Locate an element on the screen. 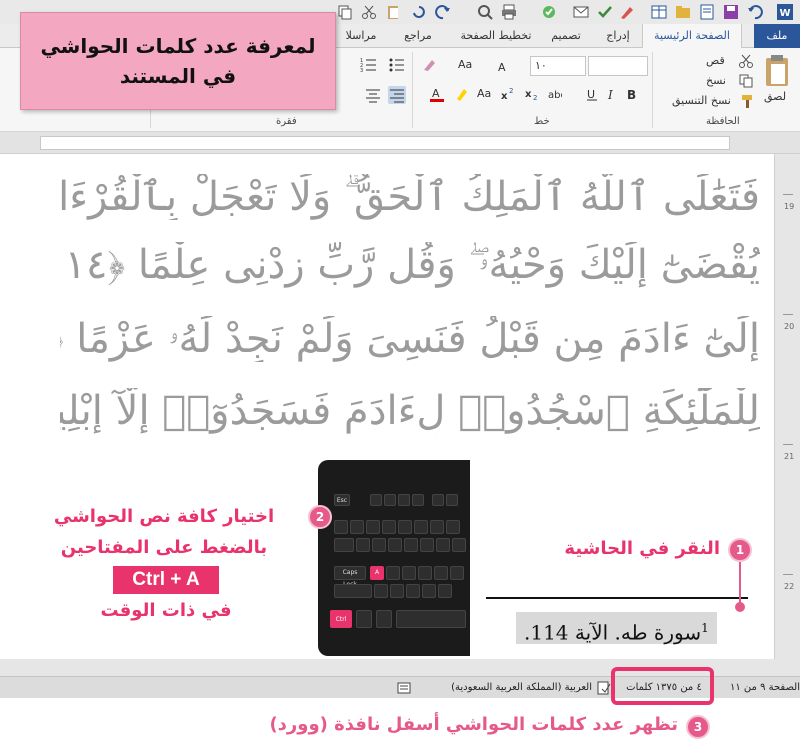  format-painter-label: نسخ التنسيق is located at coordinates (701, 100).